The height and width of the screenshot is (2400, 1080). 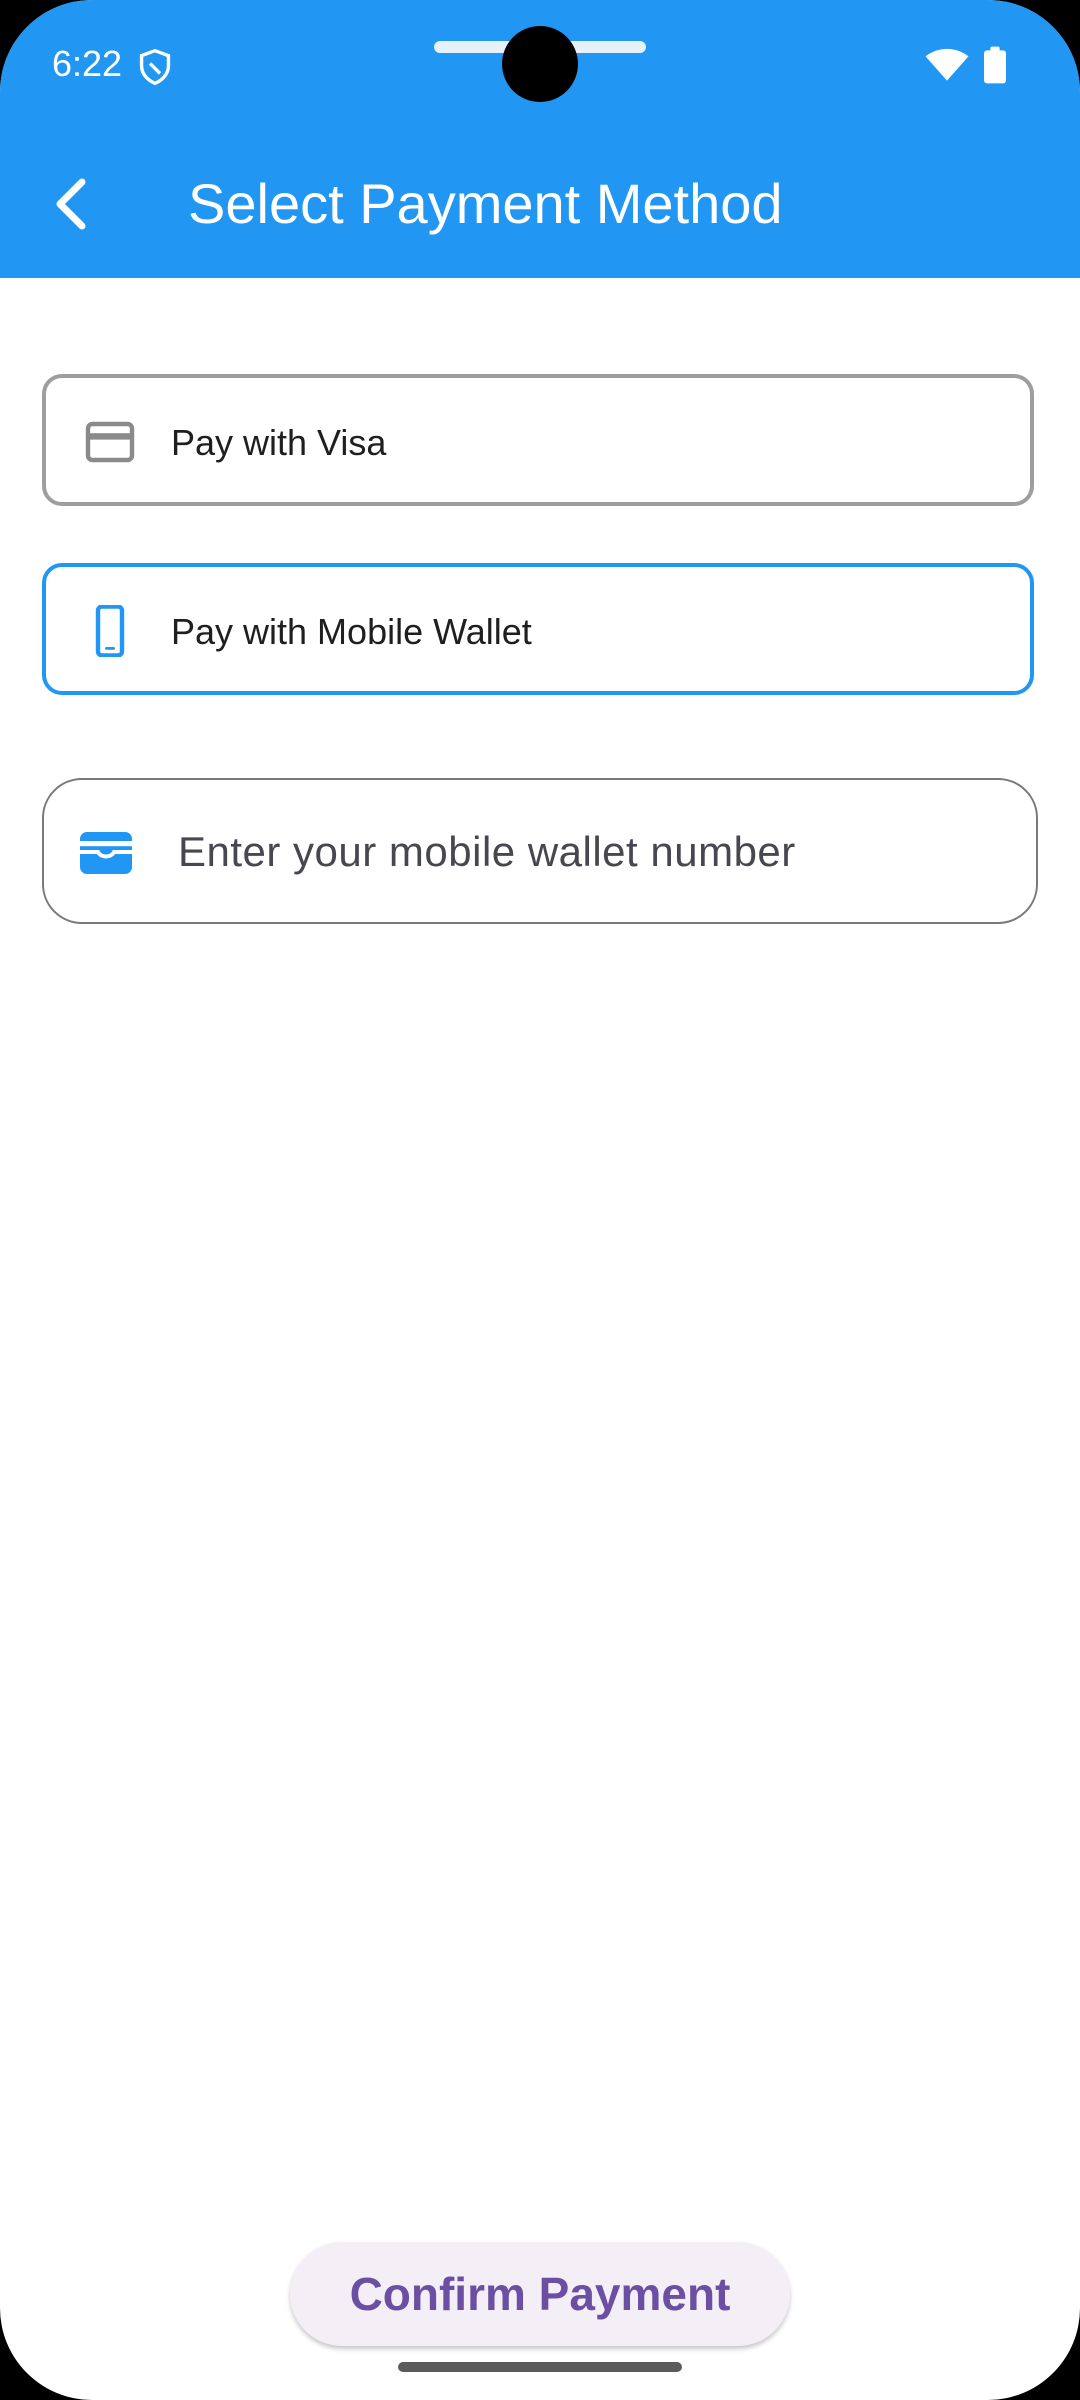 I want to click on chevron-left-icon, so click(x=71, y=204).